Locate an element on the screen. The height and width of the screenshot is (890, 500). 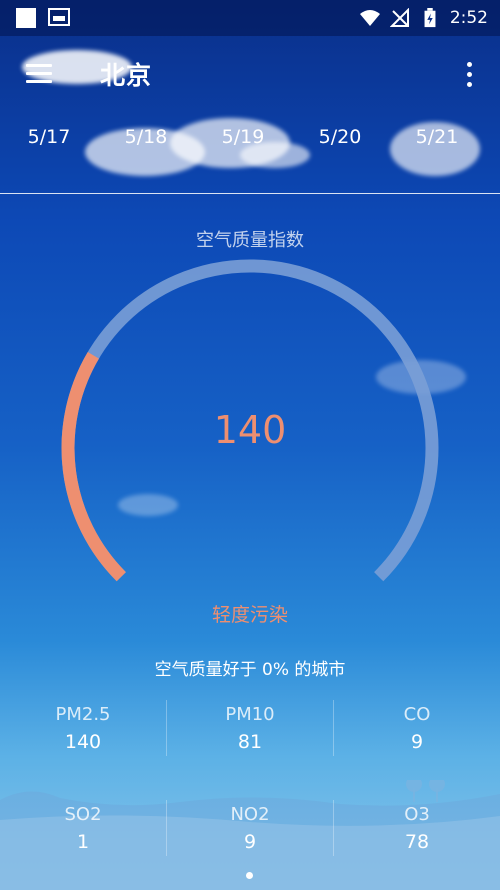
page-indicator-dot is located at coordinates (249, 875).